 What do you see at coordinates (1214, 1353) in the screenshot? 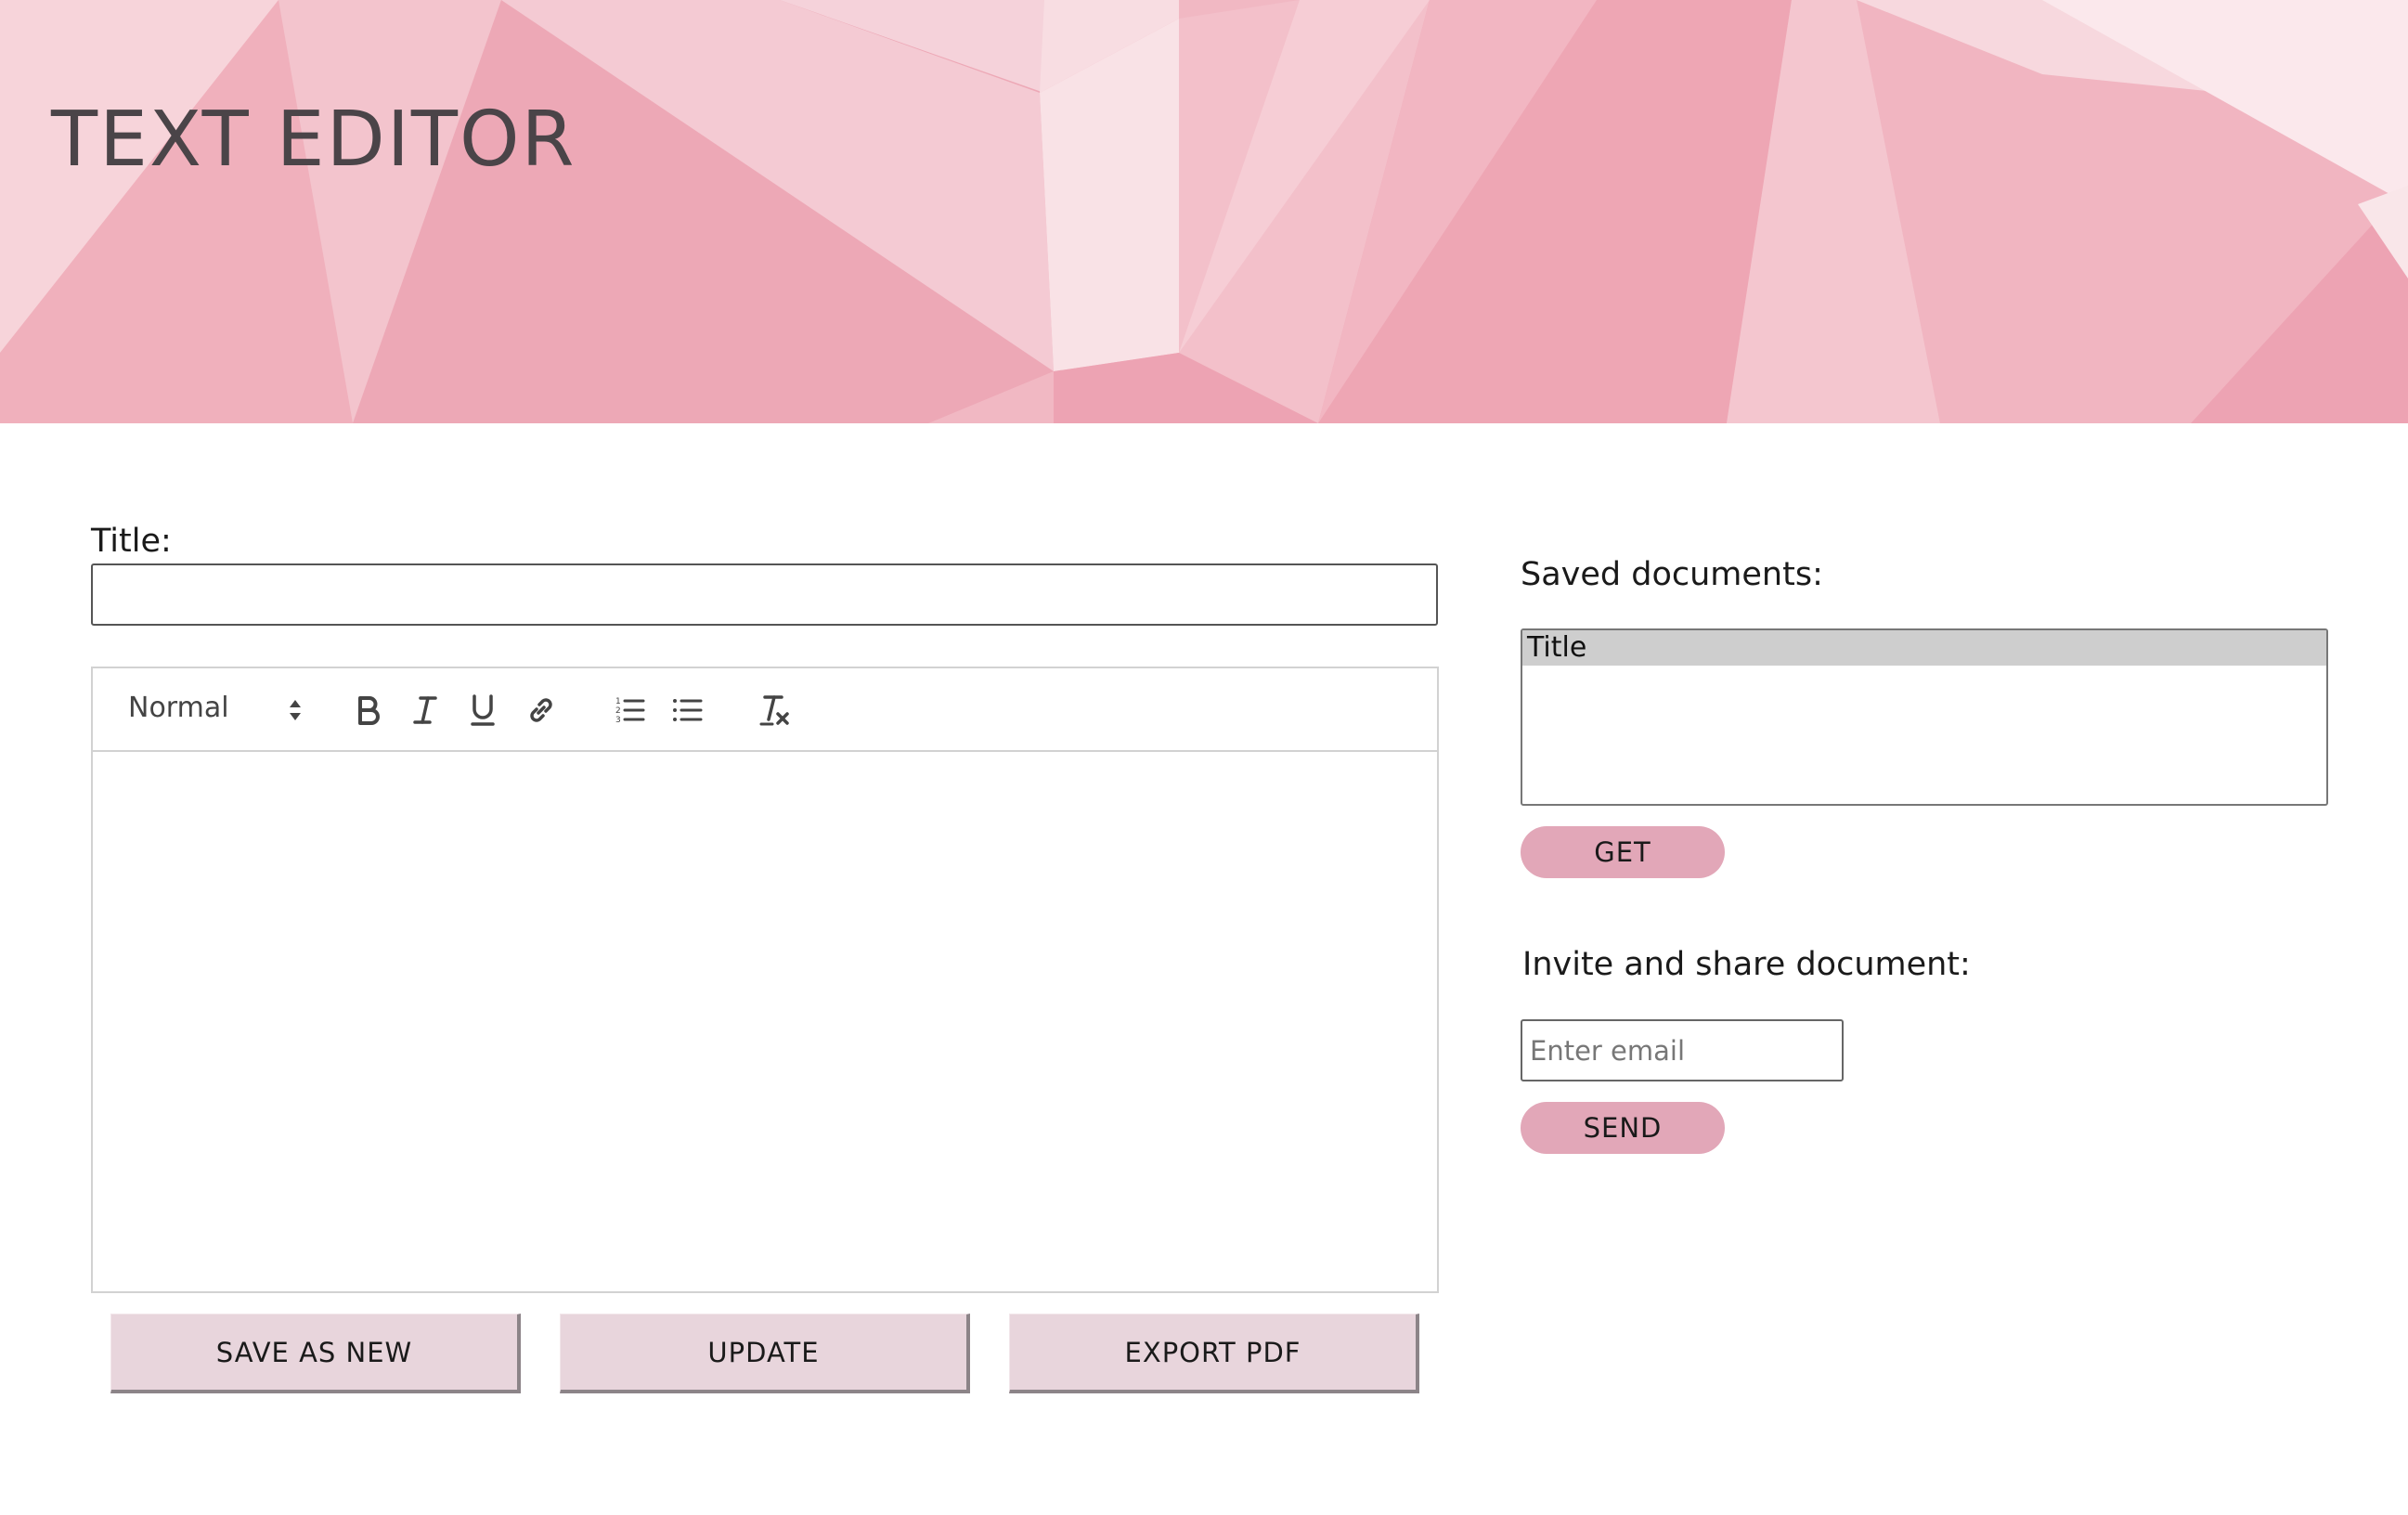
I see `export-pdf-button: EXPORT PDF` at bounding box center [1214, 1353].